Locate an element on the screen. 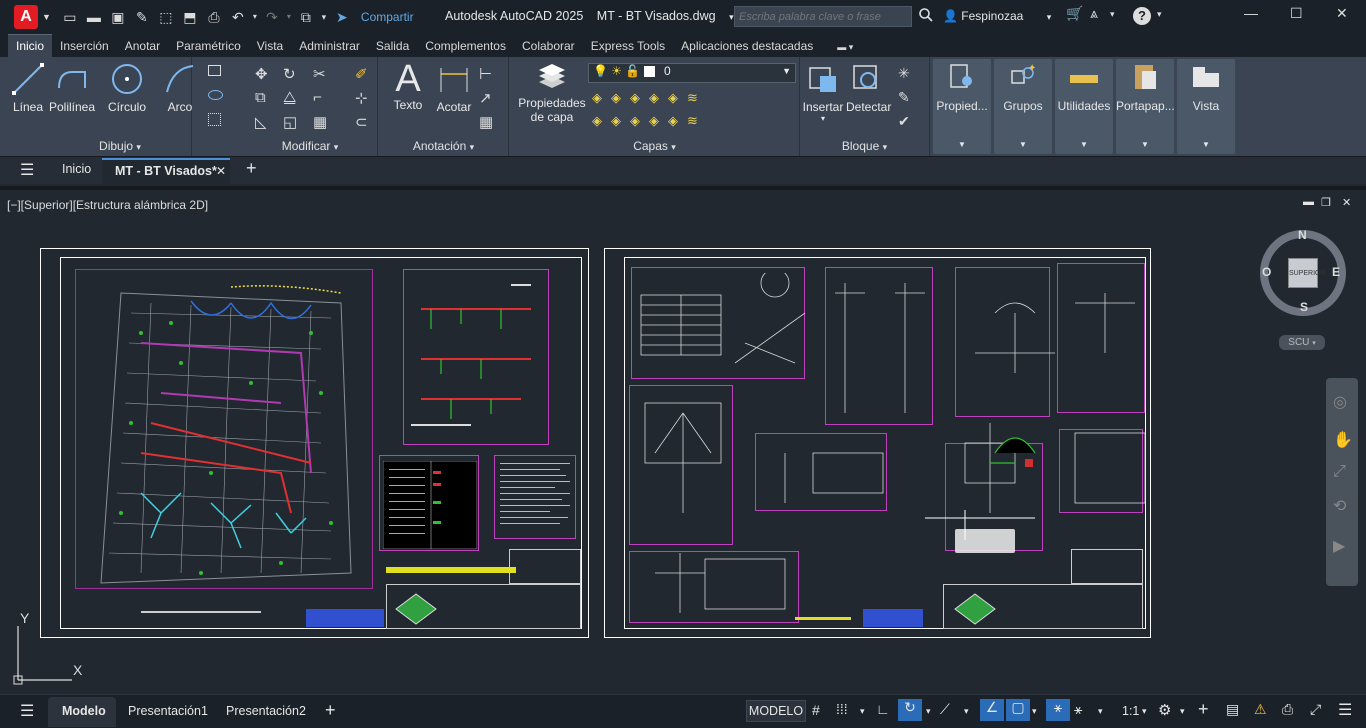  annotation-monitor-icon: + is located at coordinates (1203, 709).